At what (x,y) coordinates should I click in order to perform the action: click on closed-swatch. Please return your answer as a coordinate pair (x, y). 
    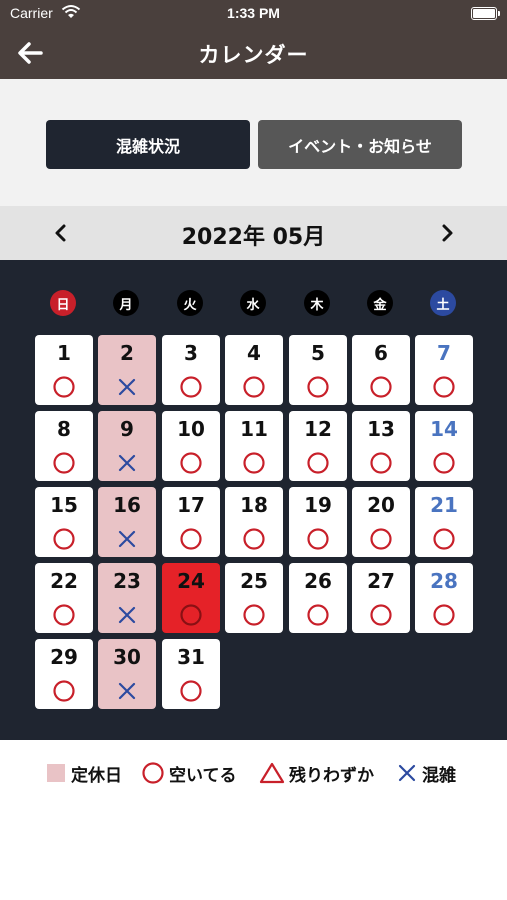
    Looking at the image, I should click on (56, 773).